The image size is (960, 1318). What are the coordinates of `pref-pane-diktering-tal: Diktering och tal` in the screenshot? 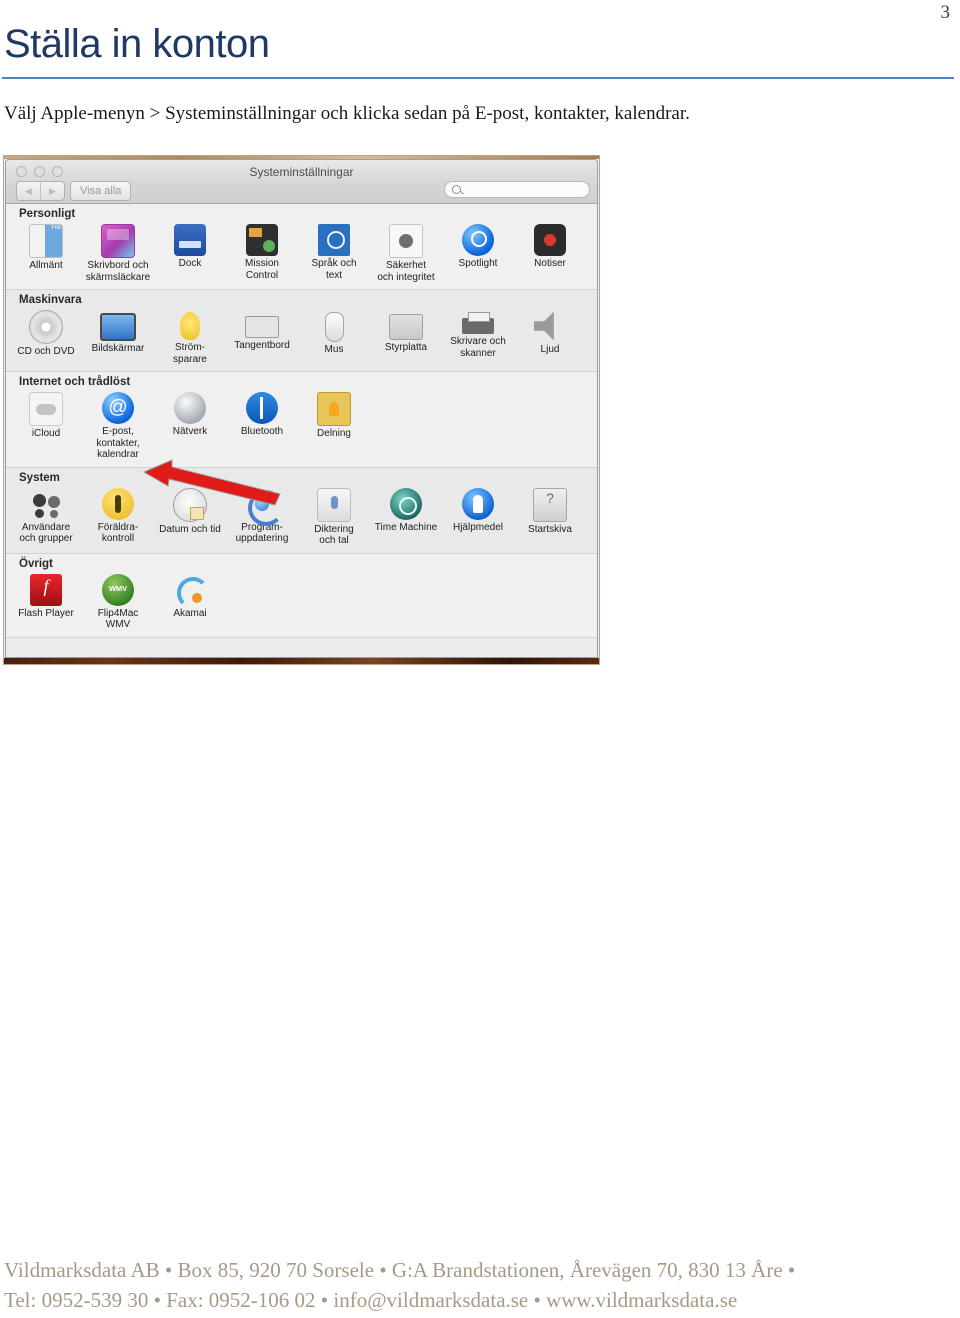 It's located at (334, 516).